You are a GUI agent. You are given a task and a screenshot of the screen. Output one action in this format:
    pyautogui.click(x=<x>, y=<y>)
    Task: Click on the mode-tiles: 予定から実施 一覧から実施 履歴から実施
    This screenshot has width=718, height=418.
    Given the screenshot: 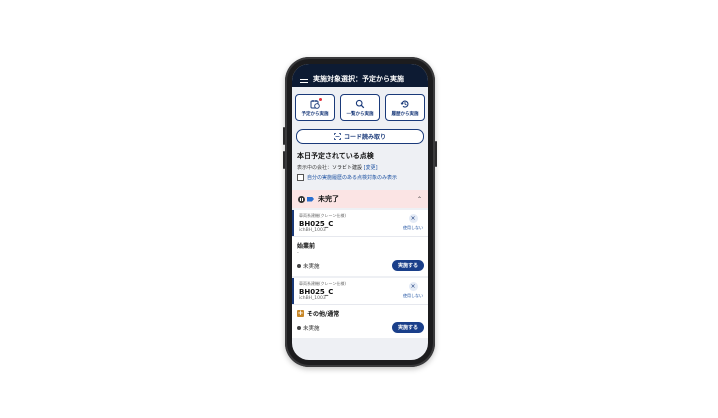 What is the action you would take?
    pyautogui.click(x=360, y=104)
    